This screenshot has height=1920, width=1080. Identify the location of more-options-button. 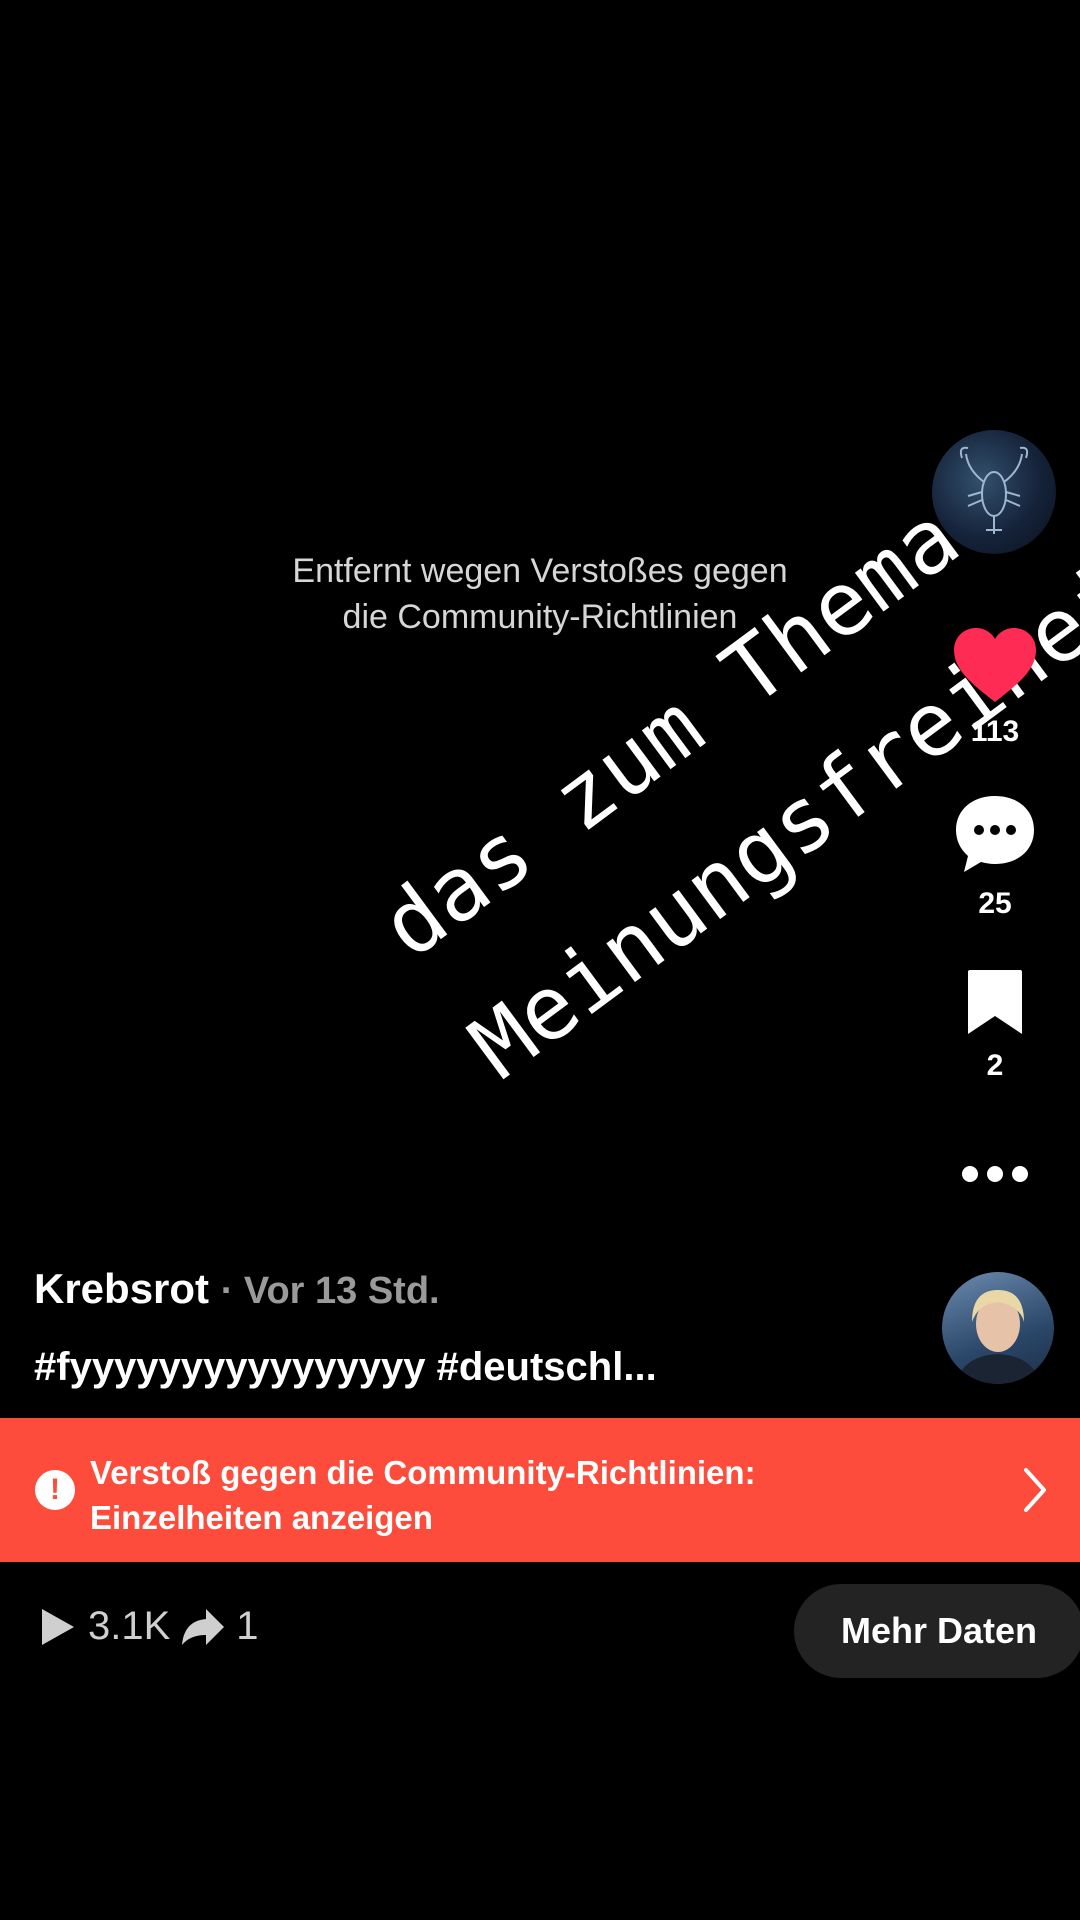
(995, 1176).